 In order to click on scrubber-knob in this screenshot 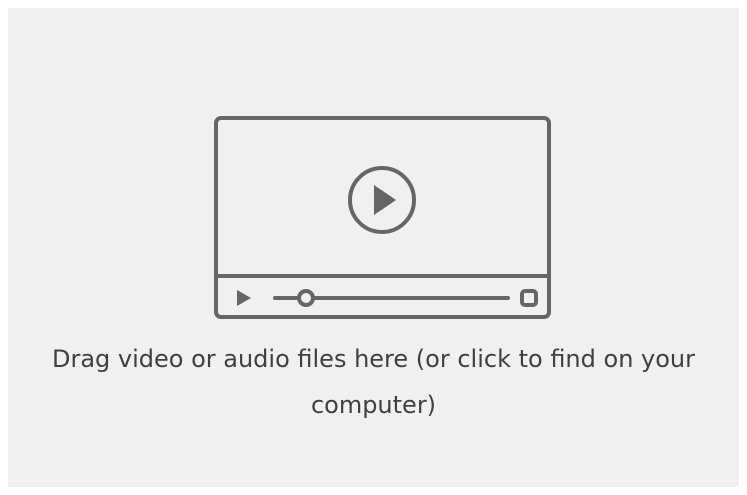, I will do `click(306, 298)`.